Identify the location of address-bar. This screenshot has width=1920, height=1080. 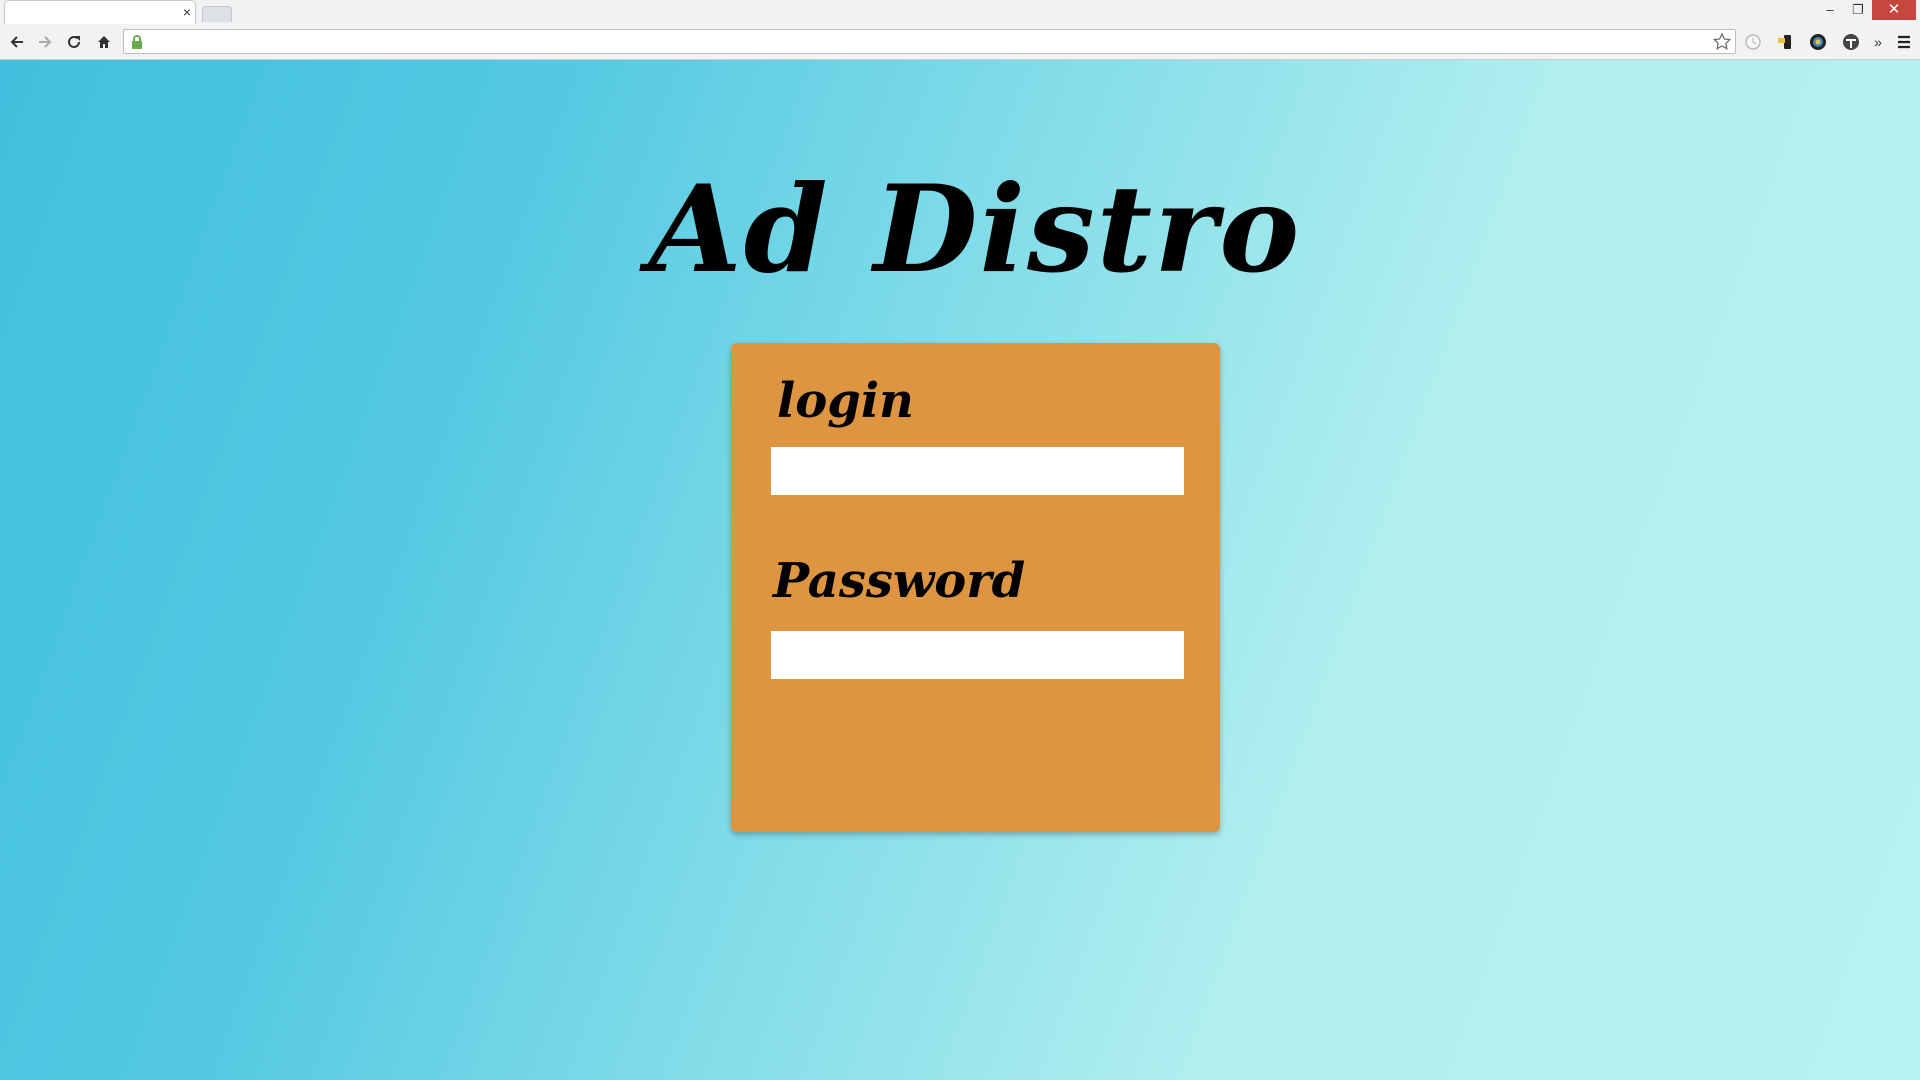
(929, 41).